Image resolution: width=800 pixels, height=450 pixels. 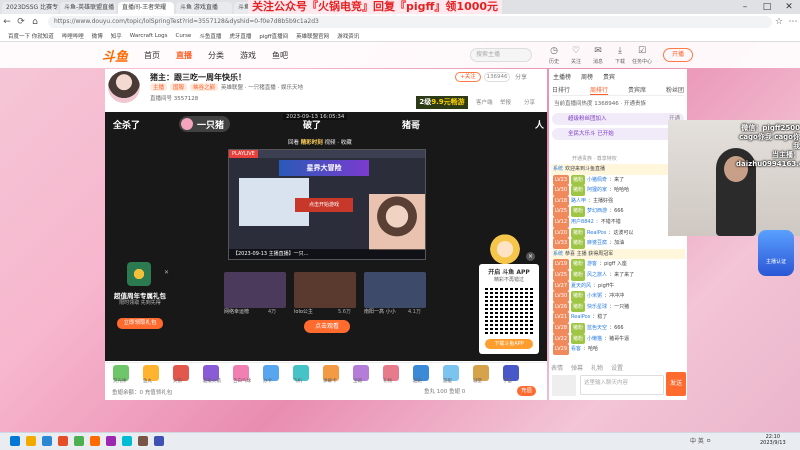 I want to click on clock: 22:10 2023/9/13, so click(x=773, y=440).